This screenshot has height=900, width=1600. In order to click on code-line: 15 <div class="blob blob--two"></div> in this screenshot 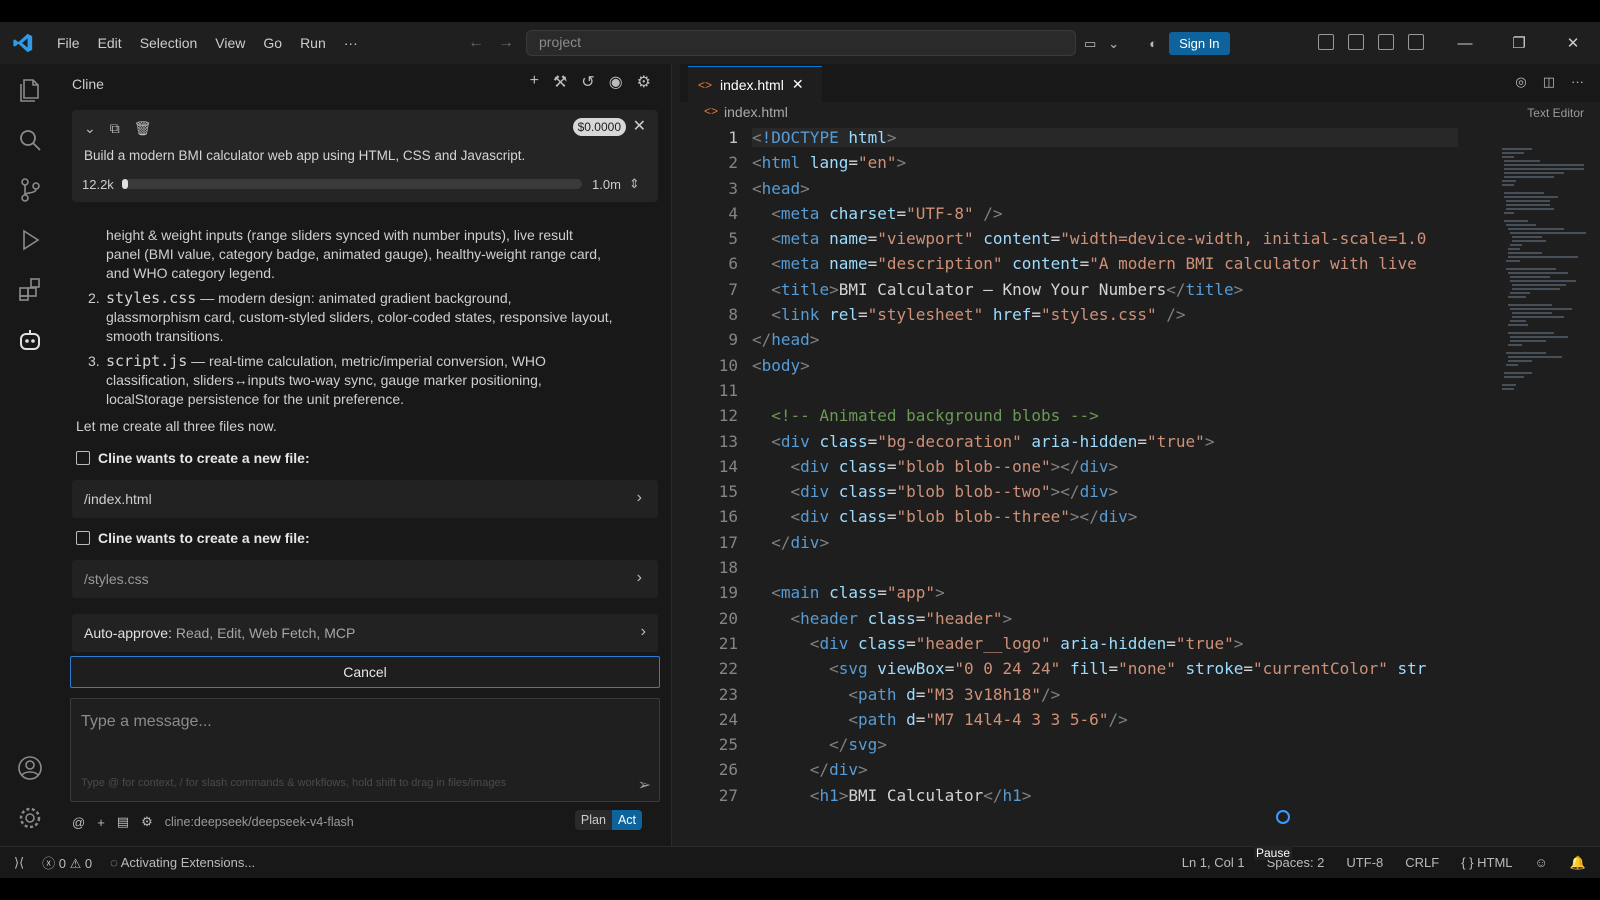, I will do `click(918, 492)`.